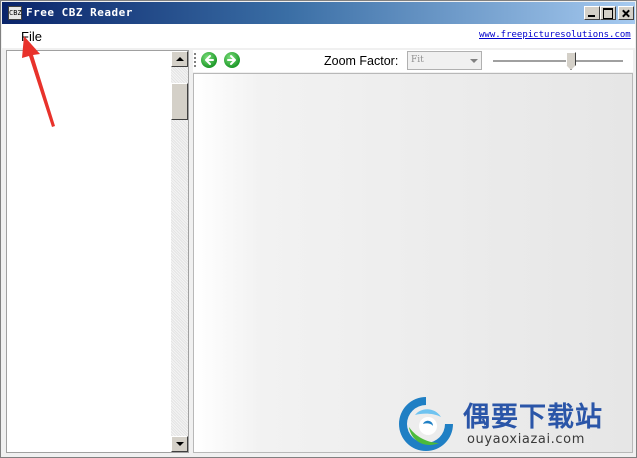 The height and width of the screenshot is (458, 637). What do you see at coordinates (318, 13) in the screenshot?
I see `title-bar: CBZ Free CBZ Reader` at bounding box center [318, 13].